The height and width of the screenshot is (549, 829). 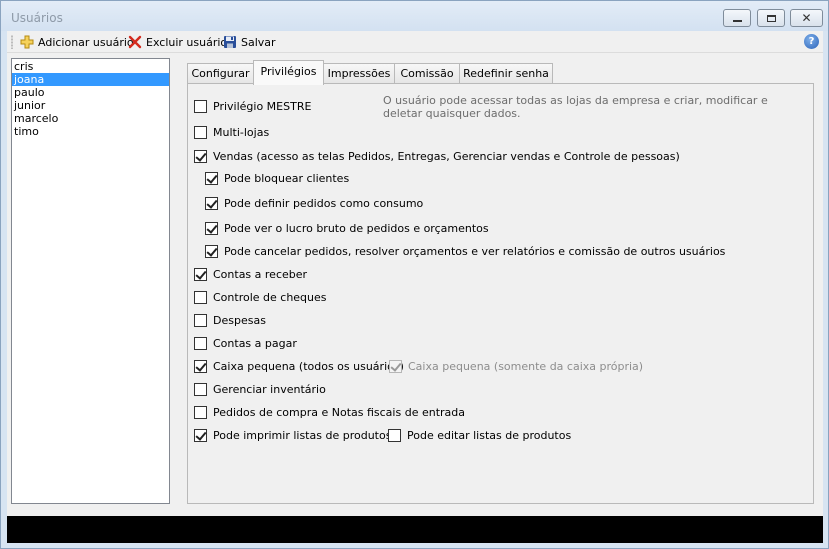 I want to click on user-list-item: junior, so click(x=90, y=105).